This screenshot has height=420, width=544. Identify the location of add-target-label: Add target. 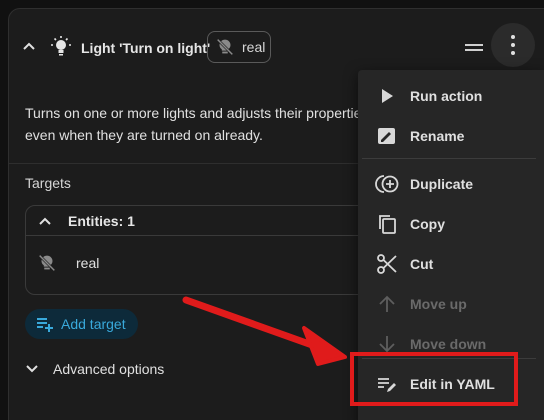
(93, 324).